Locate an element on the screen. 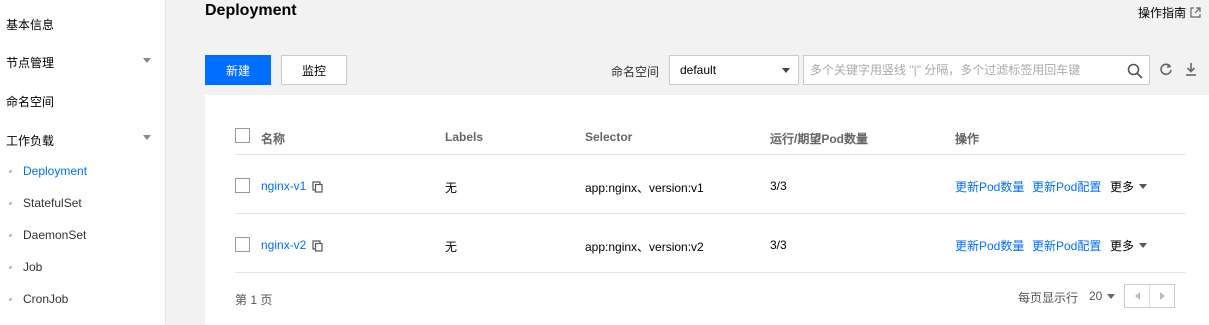 The width and height of the screenshot is (1209, 325). per-page-label: 每页显示行 is located at coordinates (1048, 298).